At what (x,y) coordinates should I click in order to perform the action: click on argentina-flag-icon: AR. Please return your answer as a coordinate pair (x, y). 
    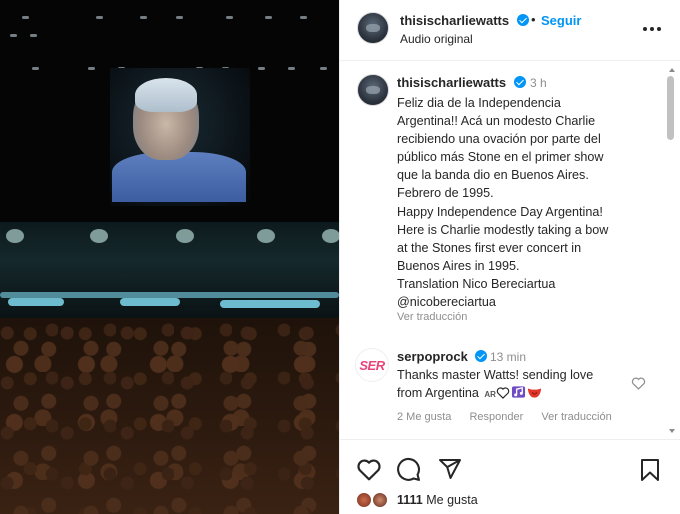
    Looking at the image, I should click on (490, 394).